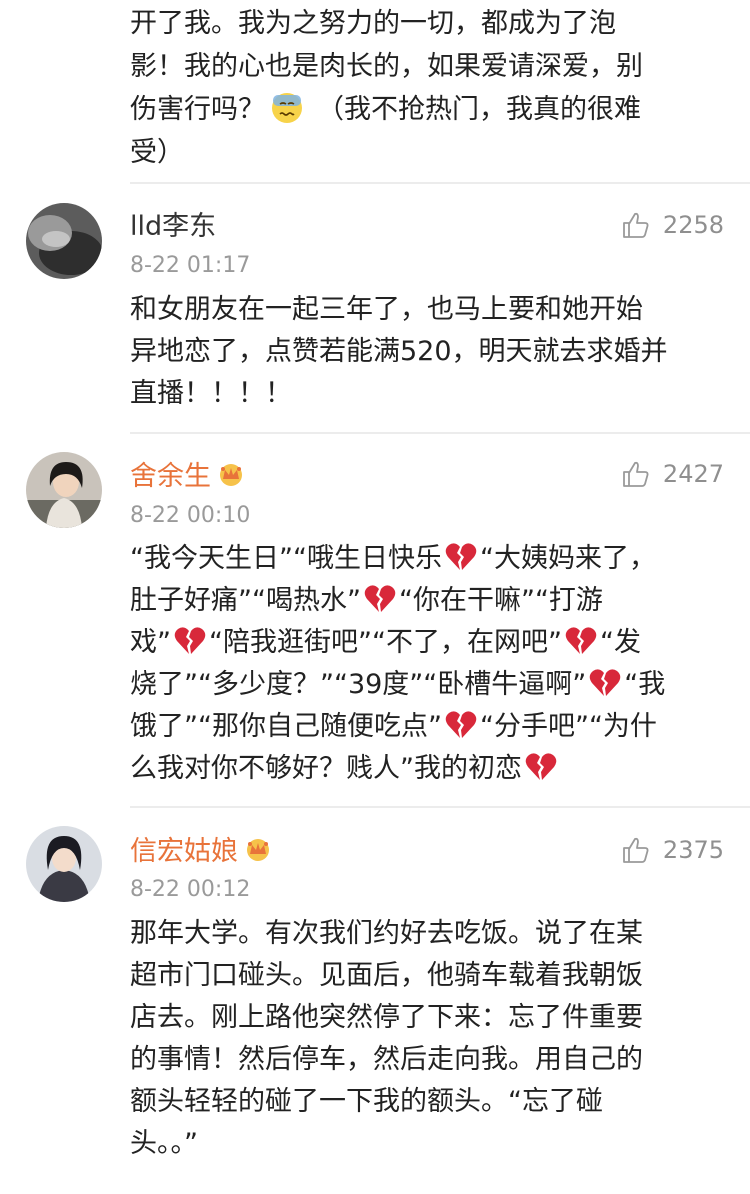 Image resolution: width=750 pixels, height=1194 pixels. I want to click on comment-line: “我今天生日”“哦生日快乐 “大姨妈来了，, so click(430, 559).